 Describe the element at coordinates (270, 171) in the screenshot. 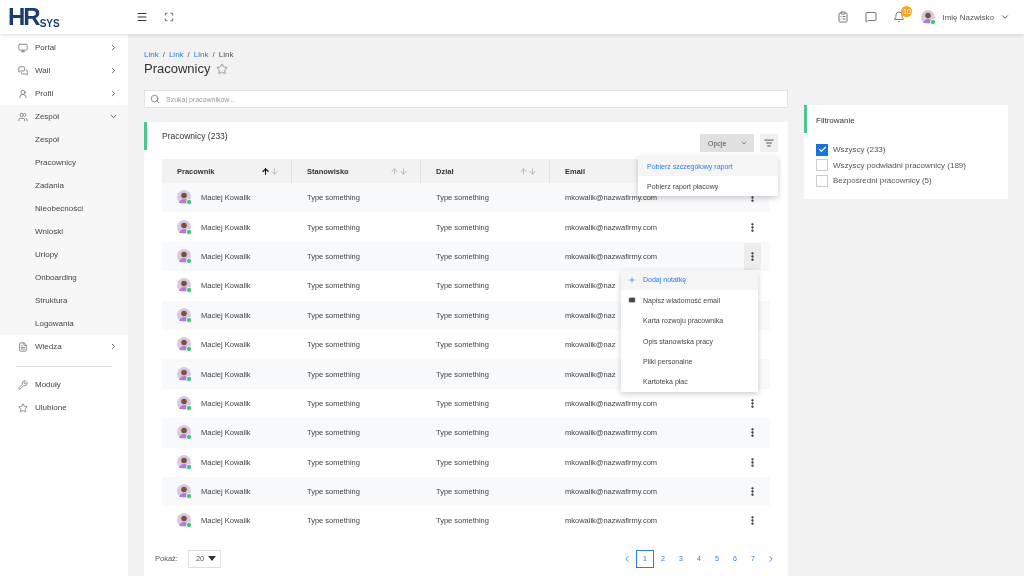

I see `sort-icon` at that location.